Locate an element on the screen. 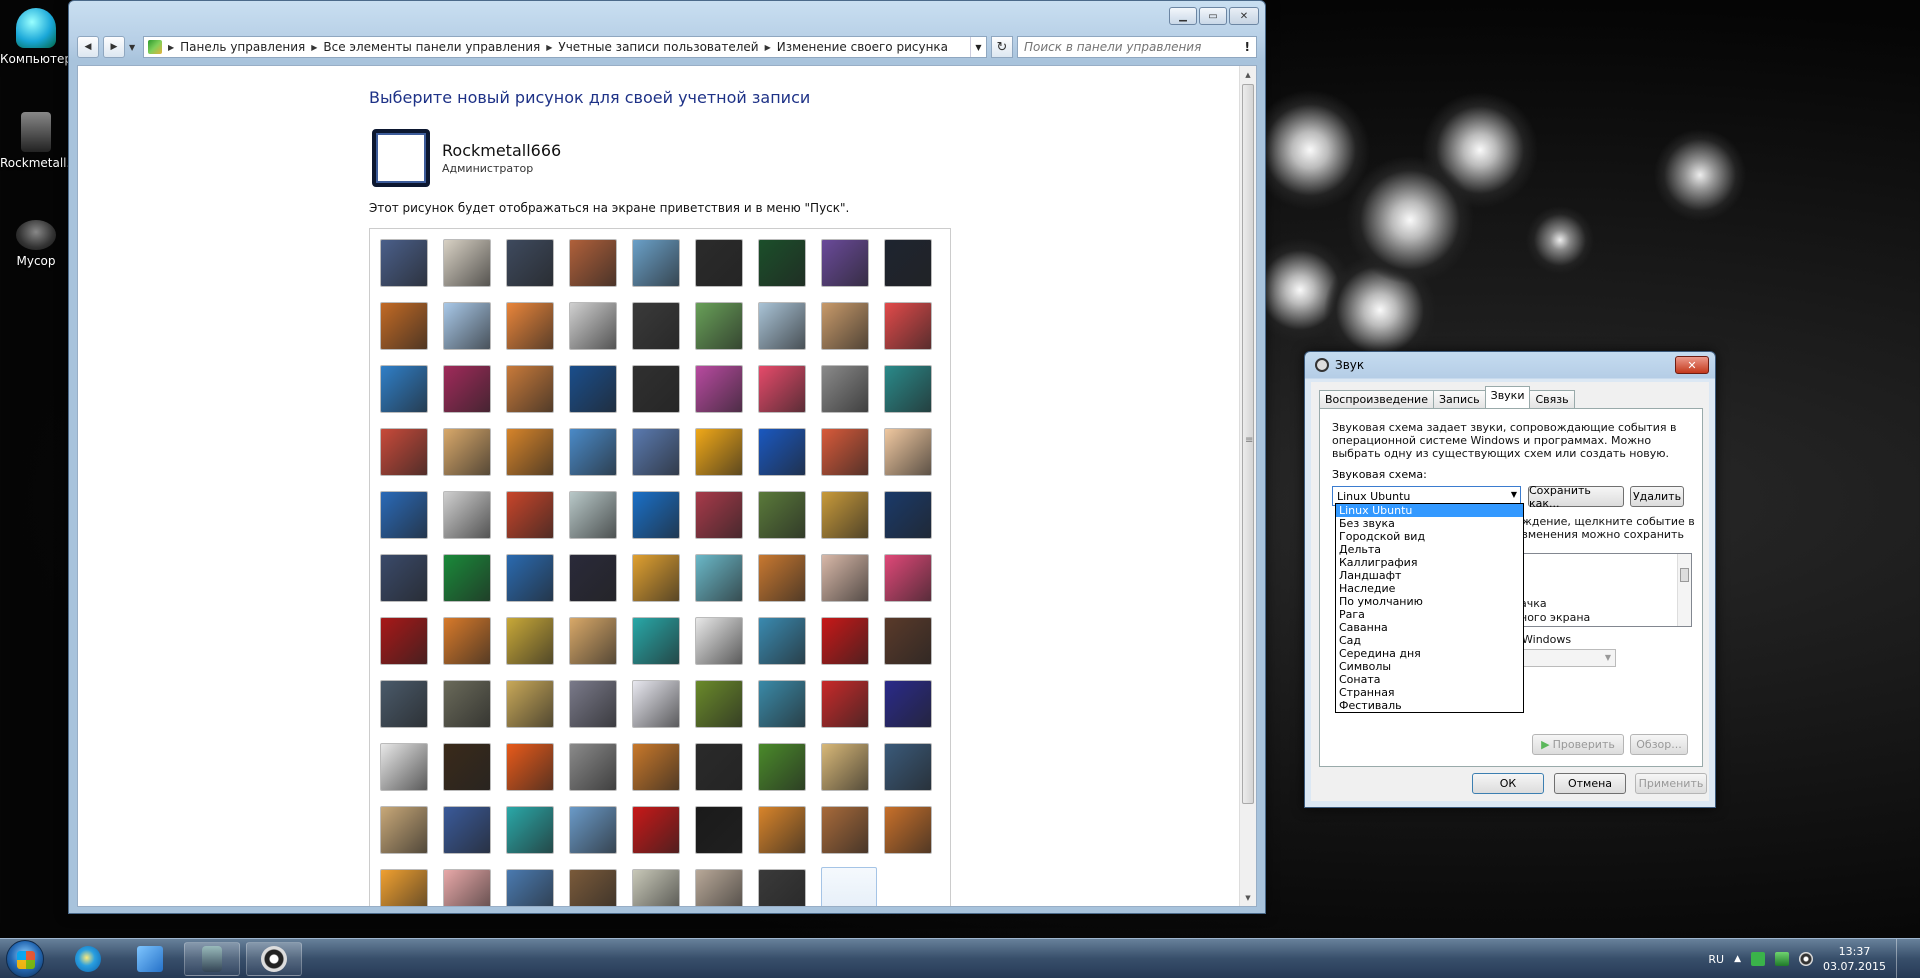 The width and height of the screenshot is (1920, 978). taskbar-explorer is located at coordinates (150, 959).